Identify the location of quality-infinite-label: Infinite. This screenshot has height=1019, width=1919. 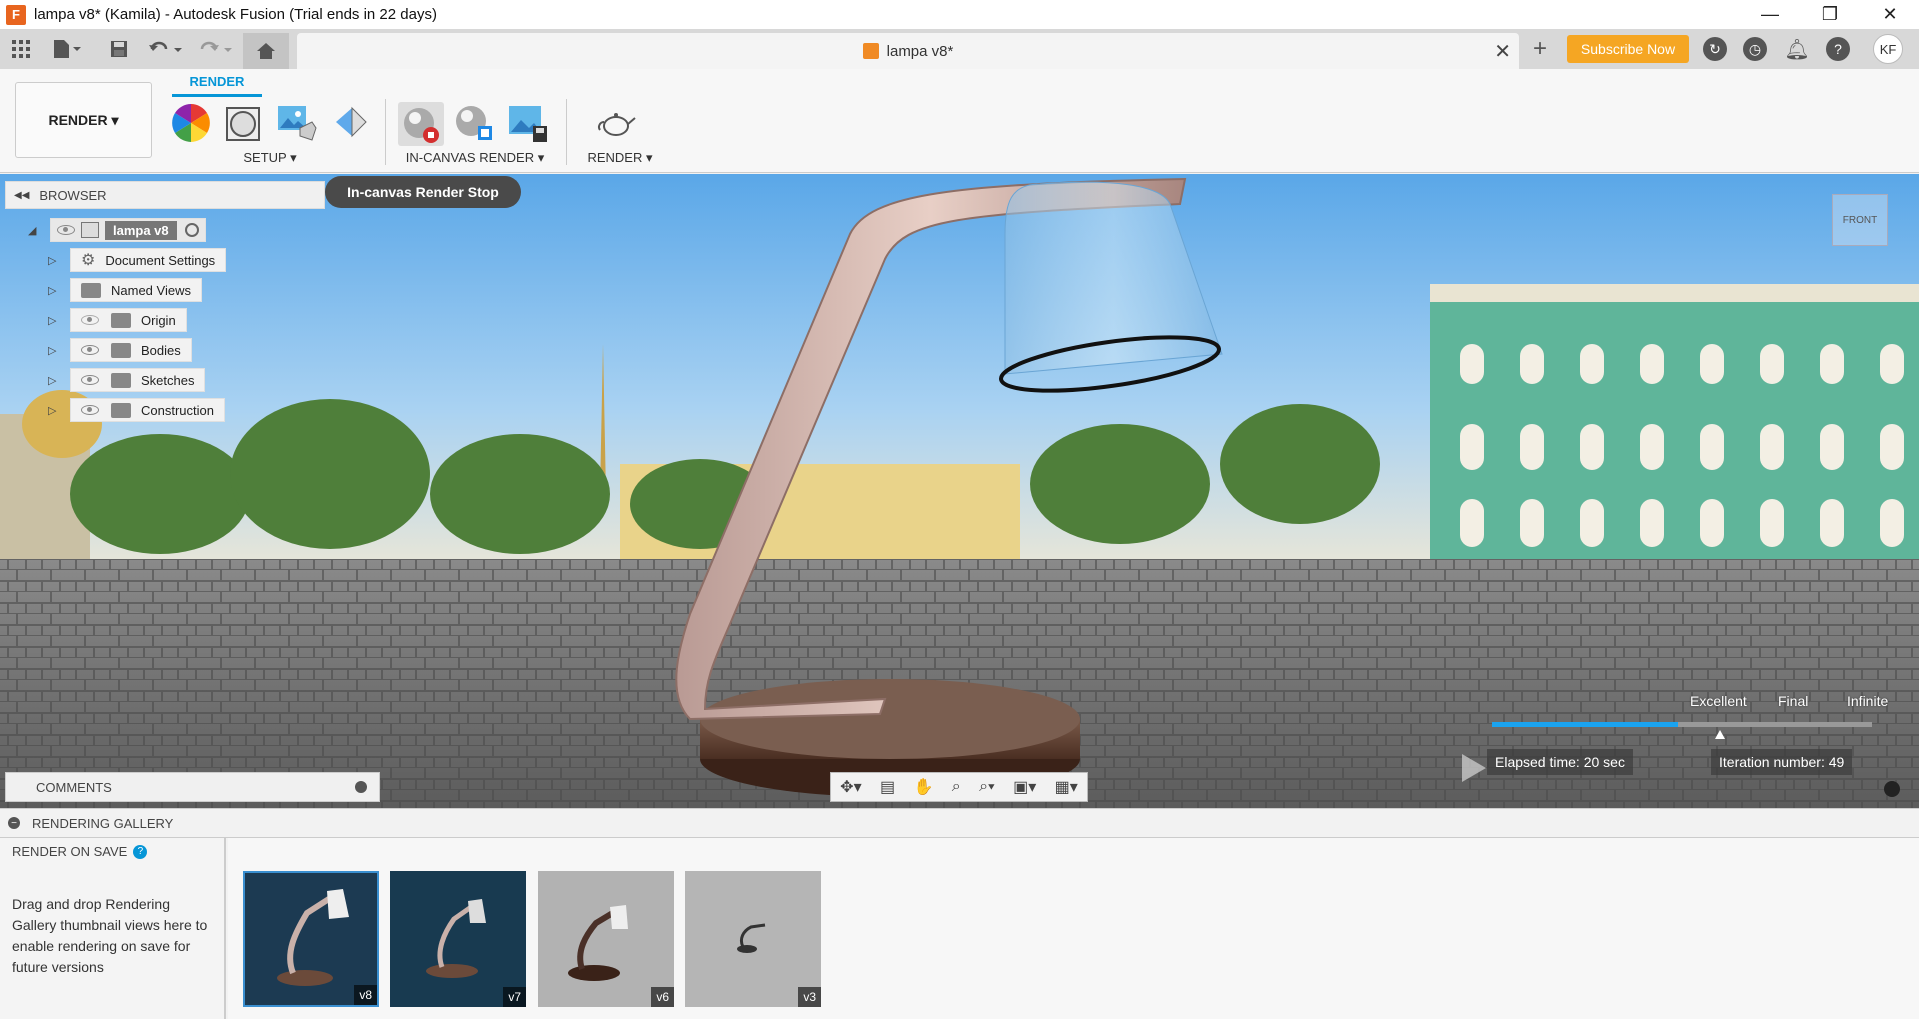
(1867, 701).